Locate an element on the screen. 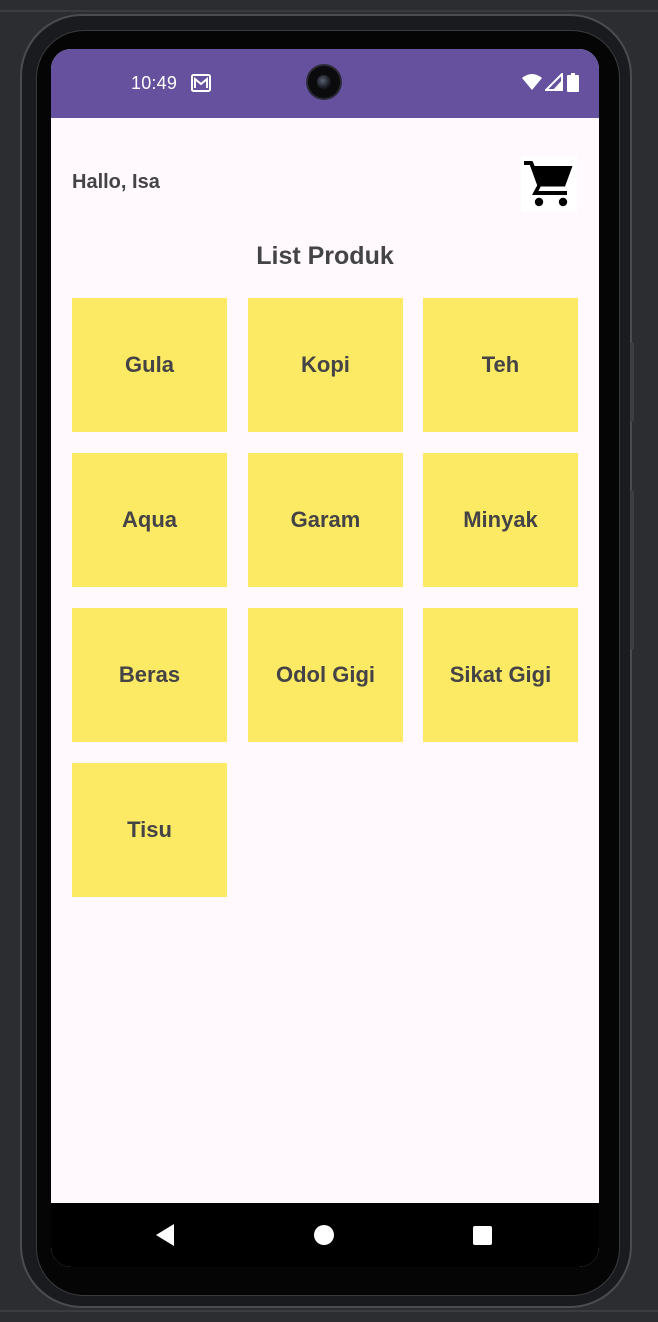  product-label: Aqua is located at coordinates (149, 519).